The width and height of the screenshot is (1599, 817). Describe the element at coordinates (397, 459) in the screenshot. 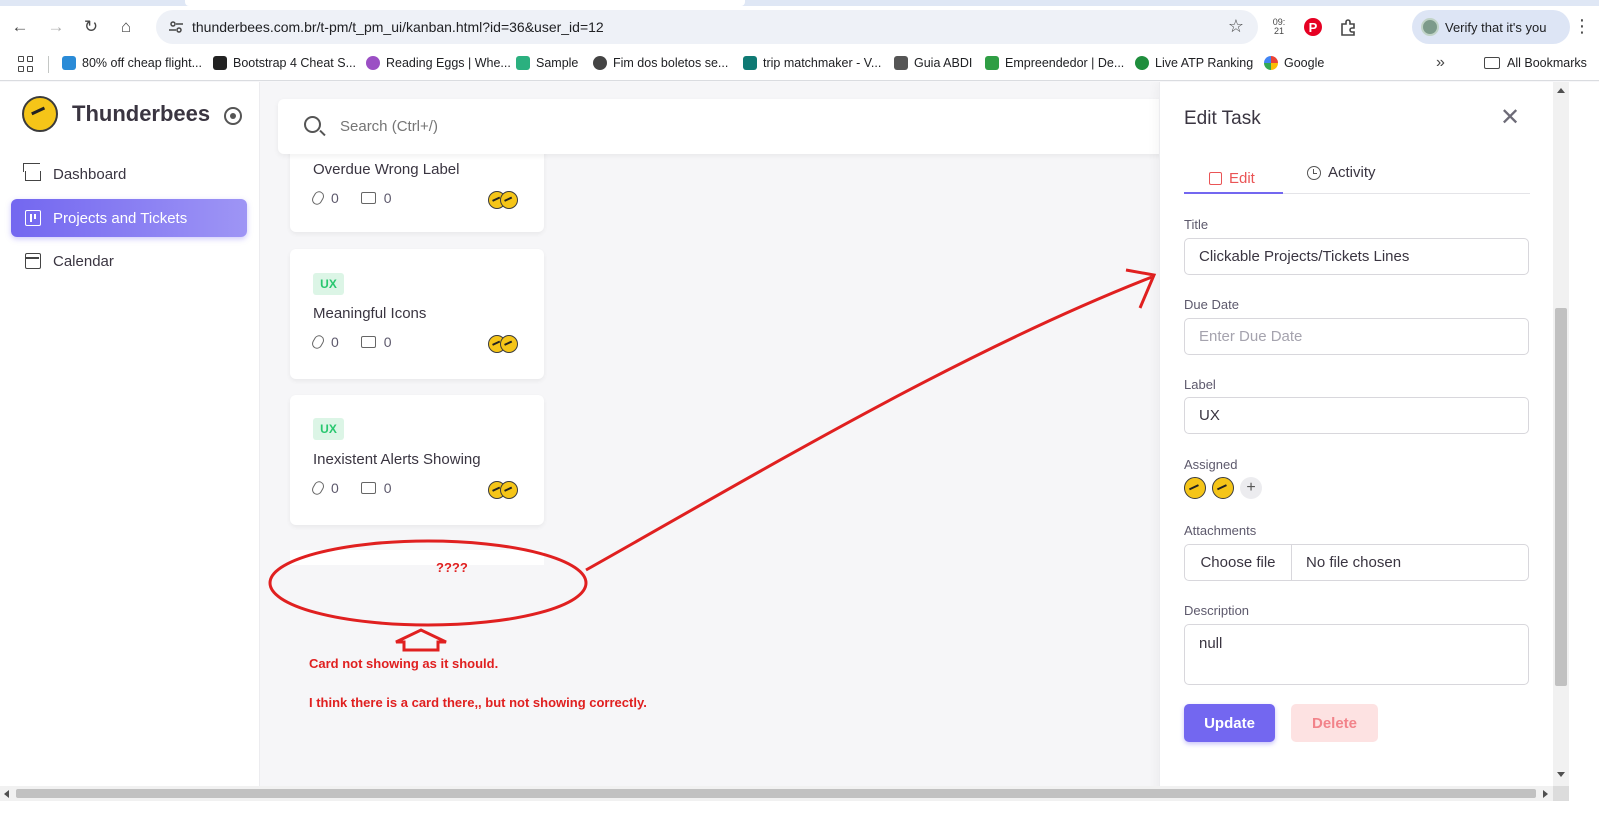

I see `card-title: Inexistent Alerts Showing` at that location.